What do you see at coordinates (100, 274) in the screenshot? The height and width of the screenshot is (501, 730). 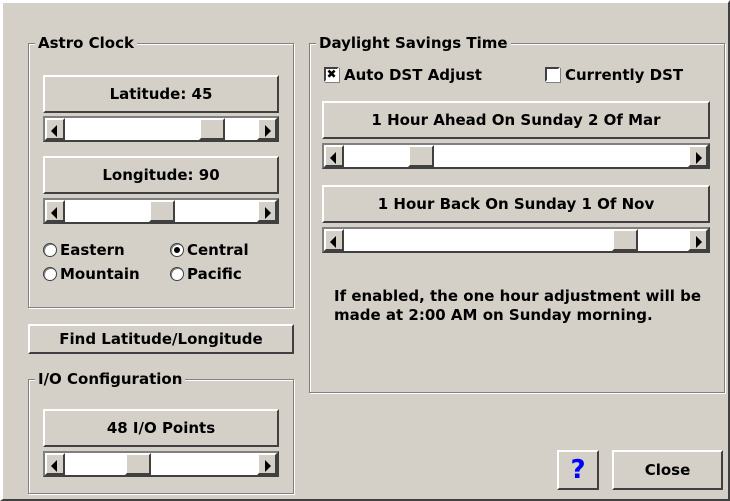 I see `radio-mountain-label: Mountain` at bounding box center [100, 274].